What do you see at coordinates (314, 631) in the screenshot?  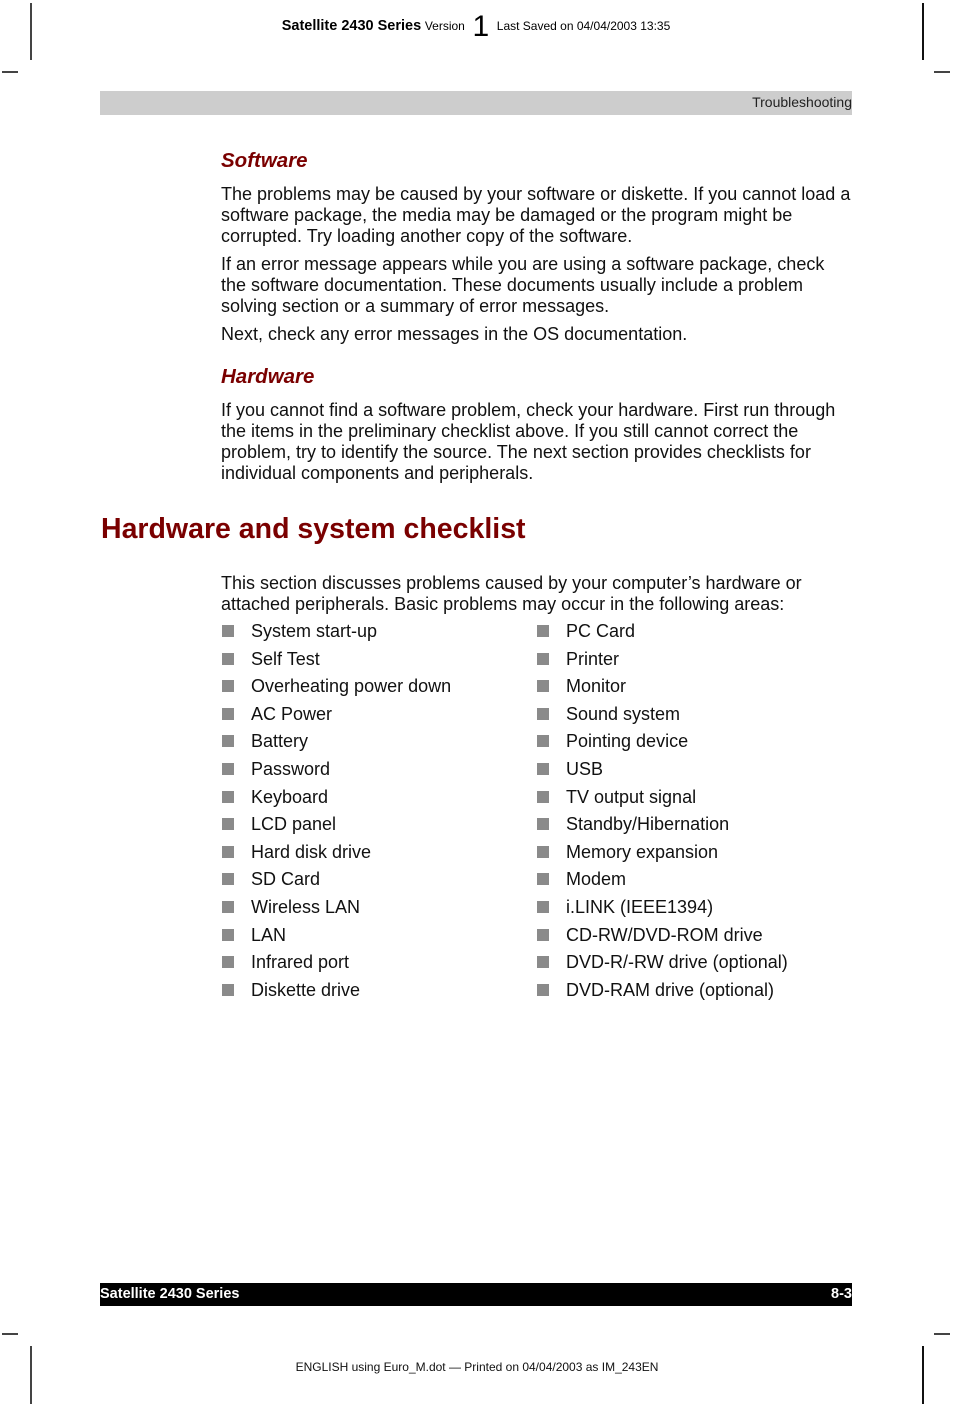 I see `checklist-item-label: System start-up` at bounding box center [314, 631].